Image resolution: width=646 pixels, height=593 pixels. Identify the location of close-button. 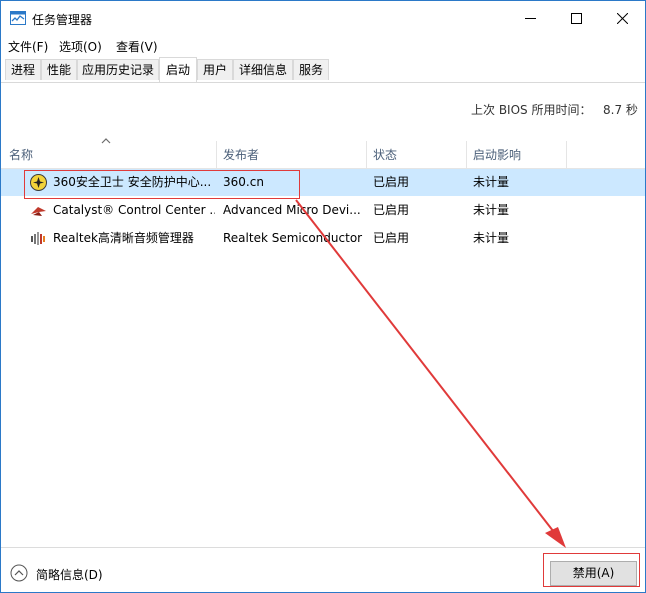
(622, 18).